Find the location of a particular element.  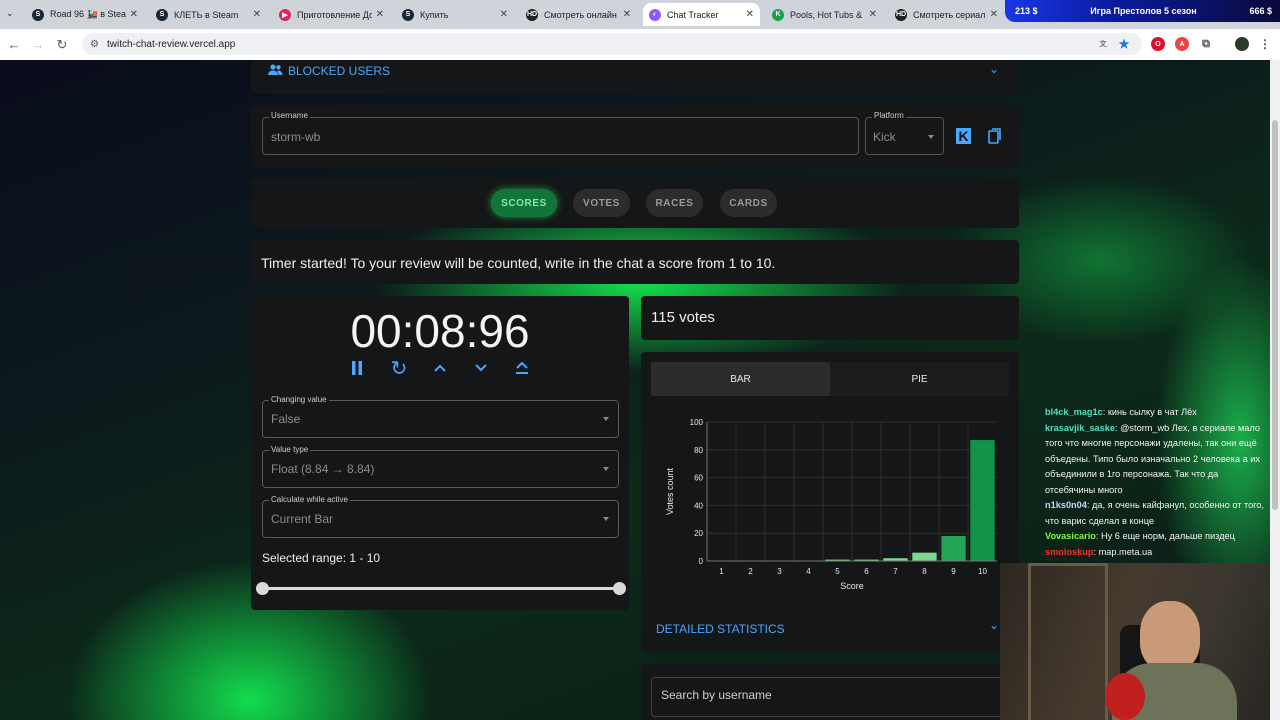

pause-icon is located at coordinates (357, 368).